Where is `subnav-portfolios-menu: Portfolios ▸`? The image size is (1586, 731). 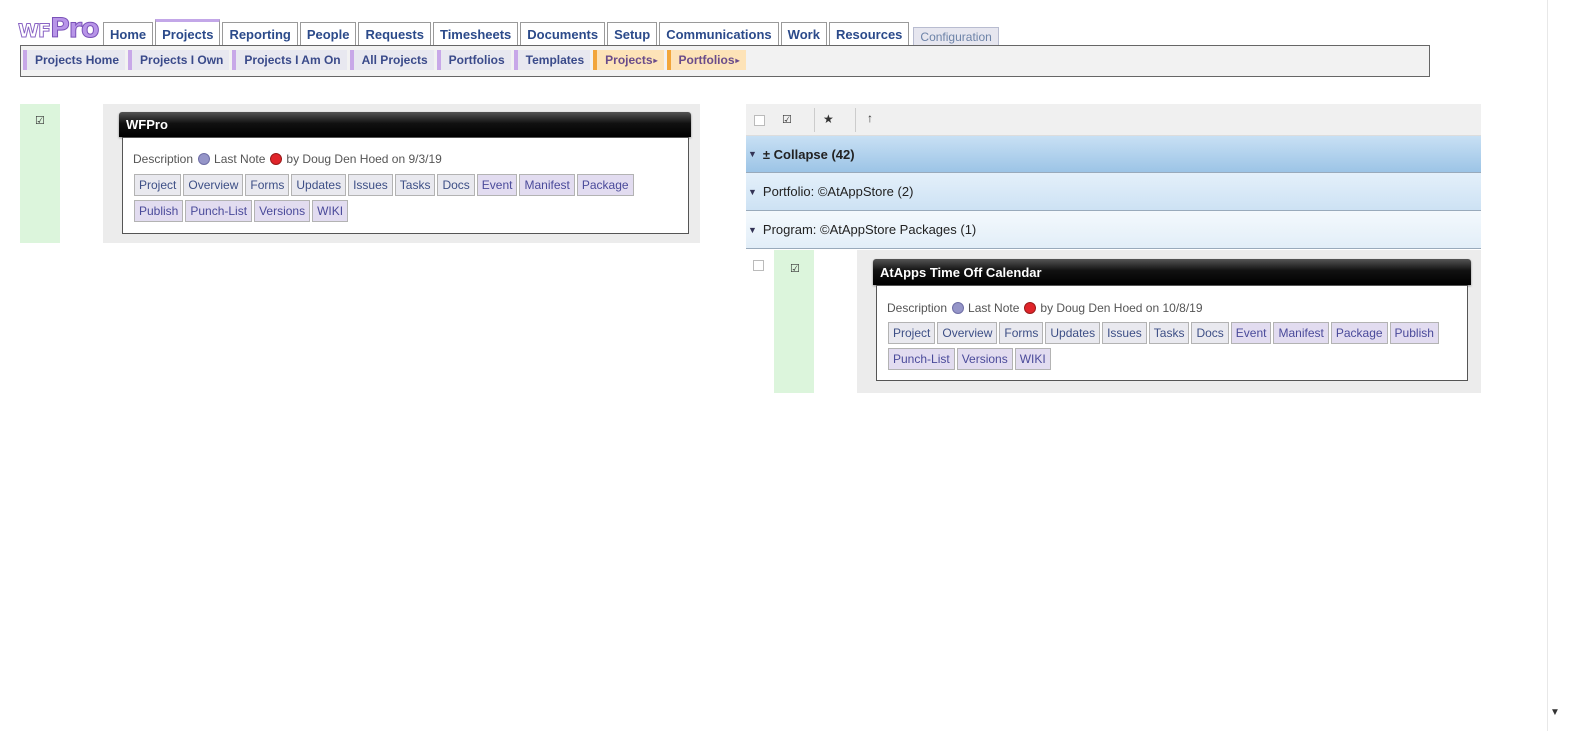 subnav-portfolios-menu: Portfolios ▸ is located at coordinates (706, 60).